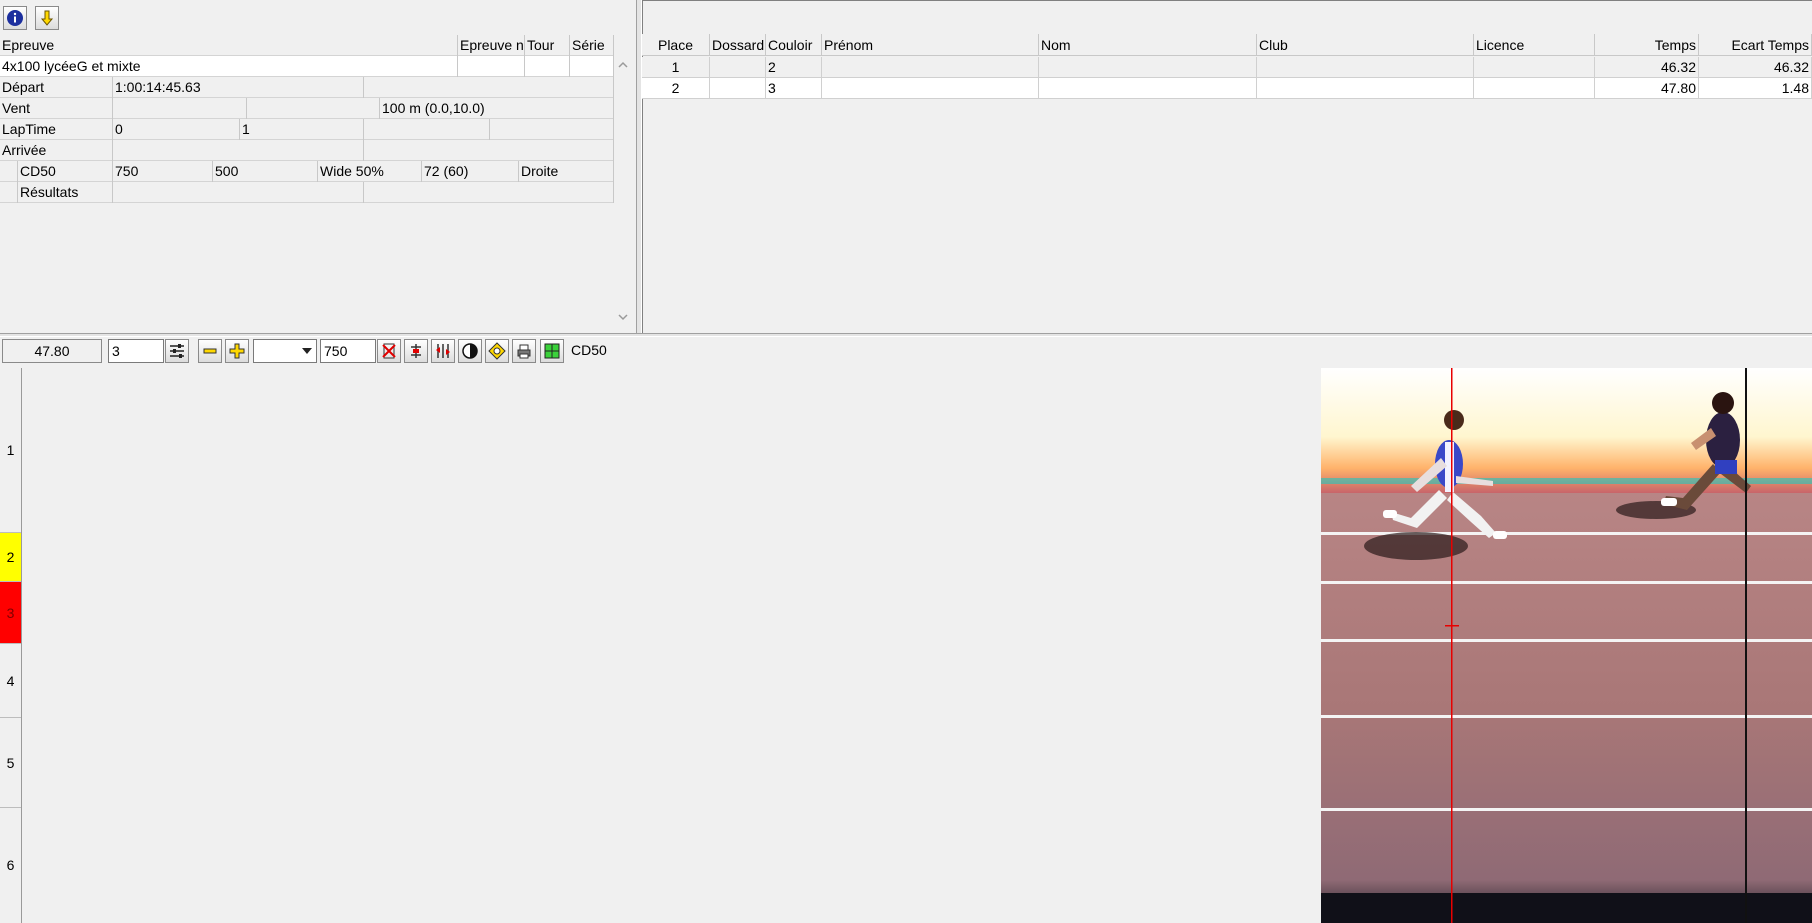 This screenshot has height=923, width=1812. Describe the element at coordinates (1755, 88) in the screenshot. I see `cell-ecart: 1.48` at that location.